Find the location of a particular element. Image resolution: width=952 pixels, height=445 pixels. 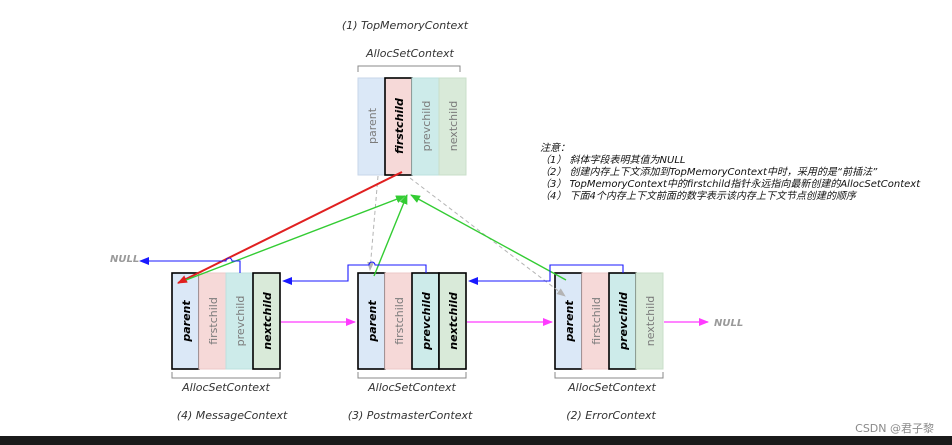

error-field-firstchild-label: firstchild is located at coordinates (596, 321).